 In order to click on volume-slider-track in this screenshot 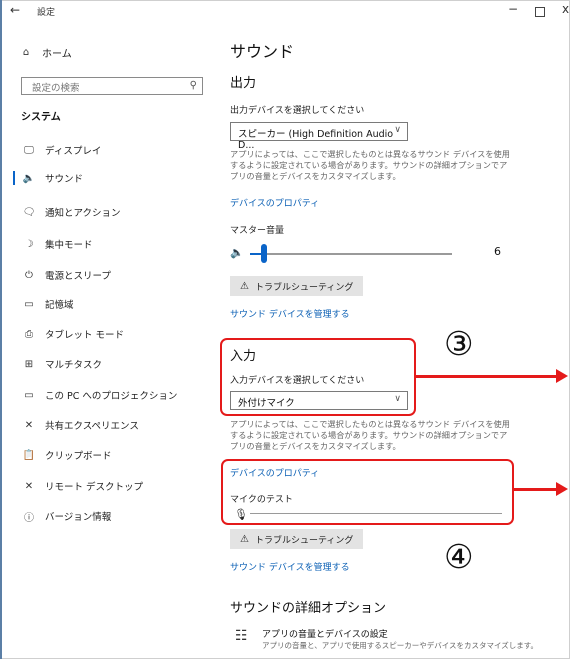, I will do `click(351, 254)`.